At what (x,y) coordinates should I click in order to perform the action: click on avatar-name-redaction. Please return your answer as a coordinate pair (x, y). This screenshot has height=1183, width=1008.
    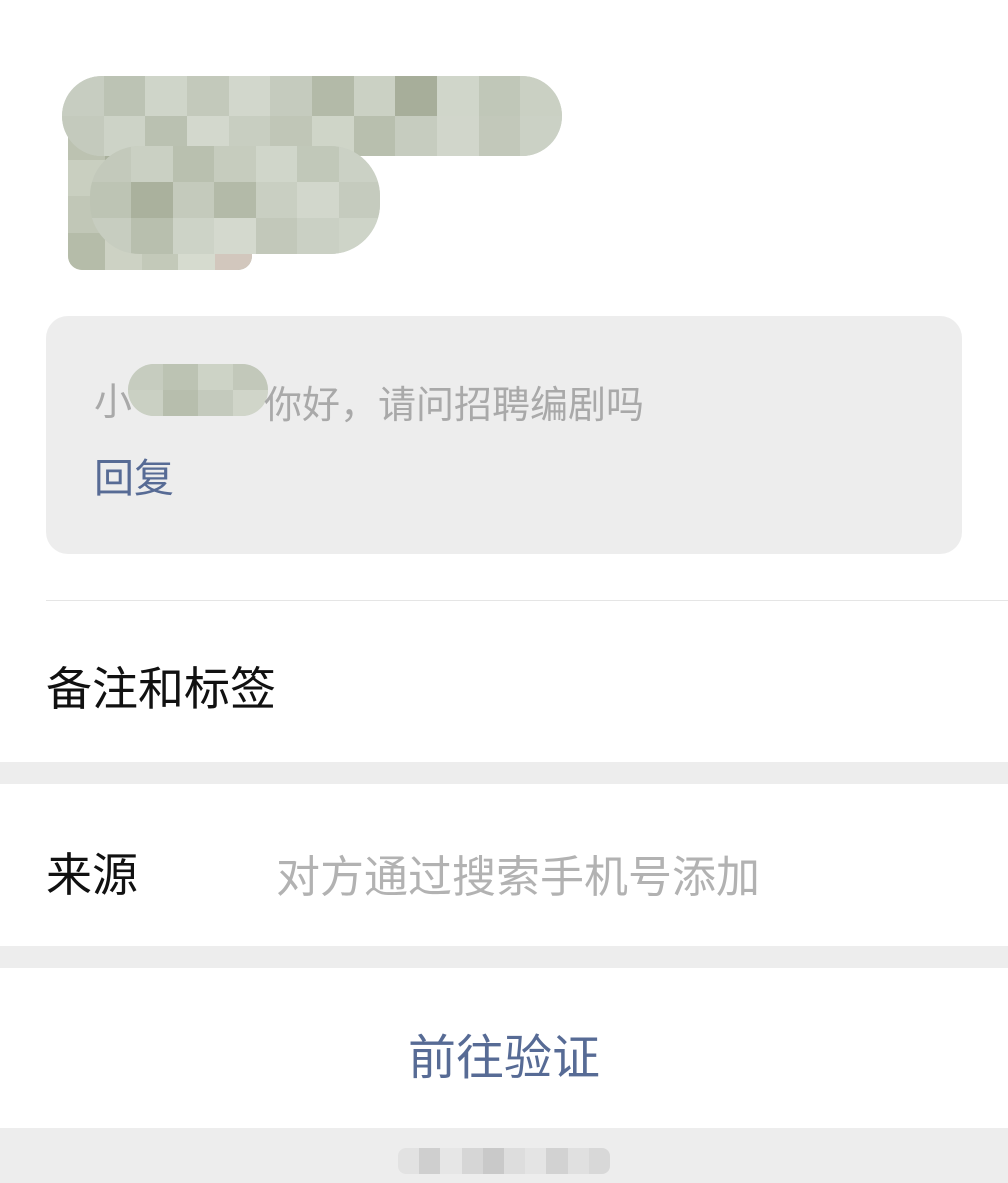
    Looking at the image, I should click on (235, 200).